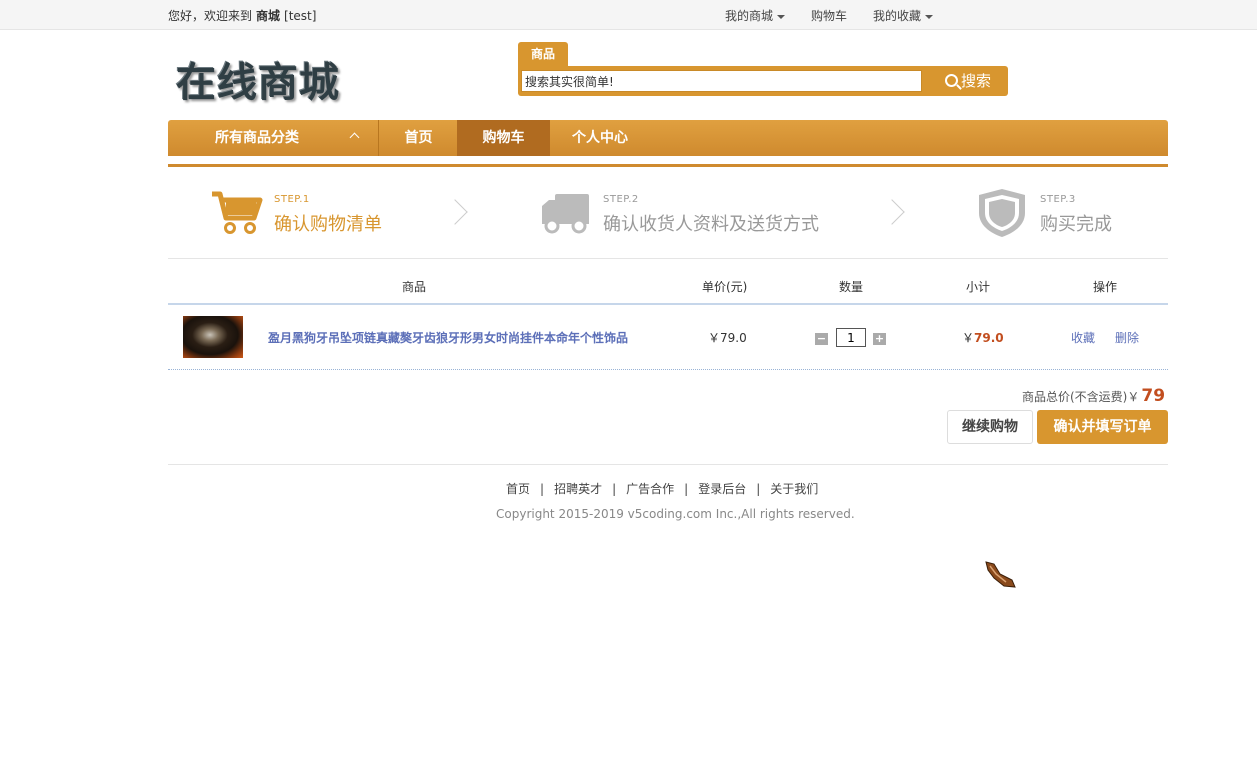 The height and width of the screenshot is (776, 1257). Describe the element at coordinates (414, 287) in the screenshot. I see `header-product: 商品` at that location.